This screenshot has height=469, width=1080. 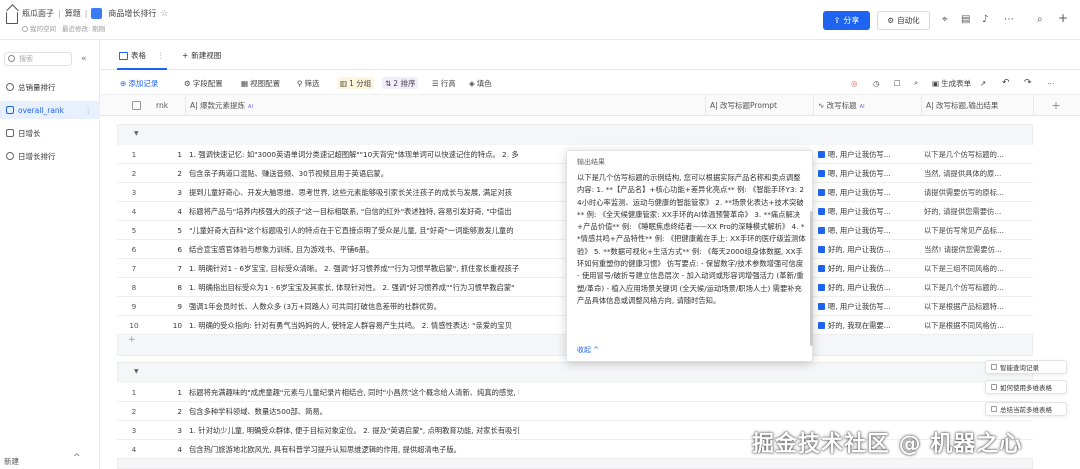 I want to click on column-header-title: A| 爆款元素提炼 AI, so click(x=446, y=105).